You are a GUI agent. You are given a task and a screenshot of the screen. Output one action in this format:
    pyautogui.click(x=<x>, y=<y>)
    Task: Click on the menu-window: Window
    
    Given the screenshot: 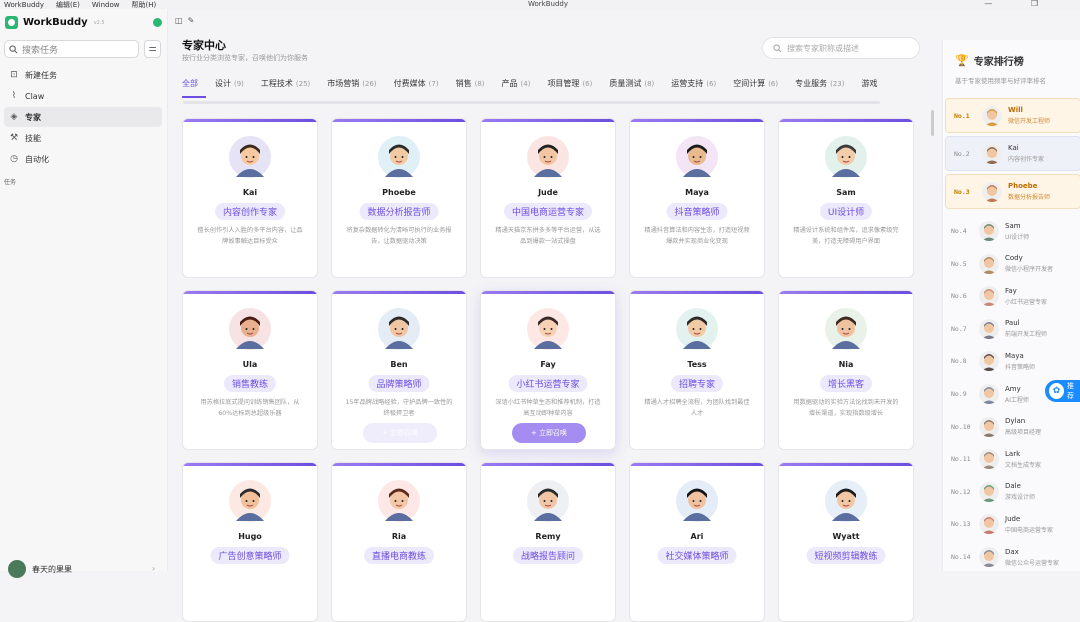 What is the action you would take?
    pyautogui.click(x=106, y=5)
    